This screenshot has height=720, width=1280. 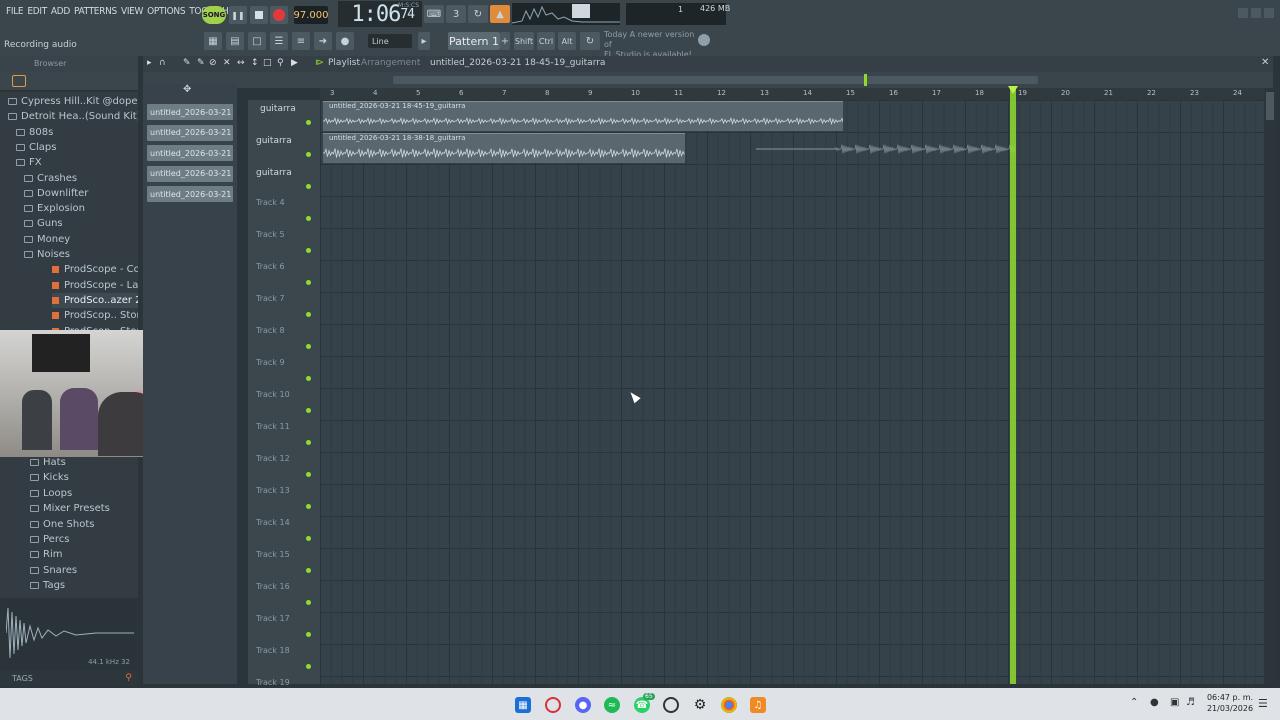 I want to click on master-volume-slider, so click(x=581, y=11).